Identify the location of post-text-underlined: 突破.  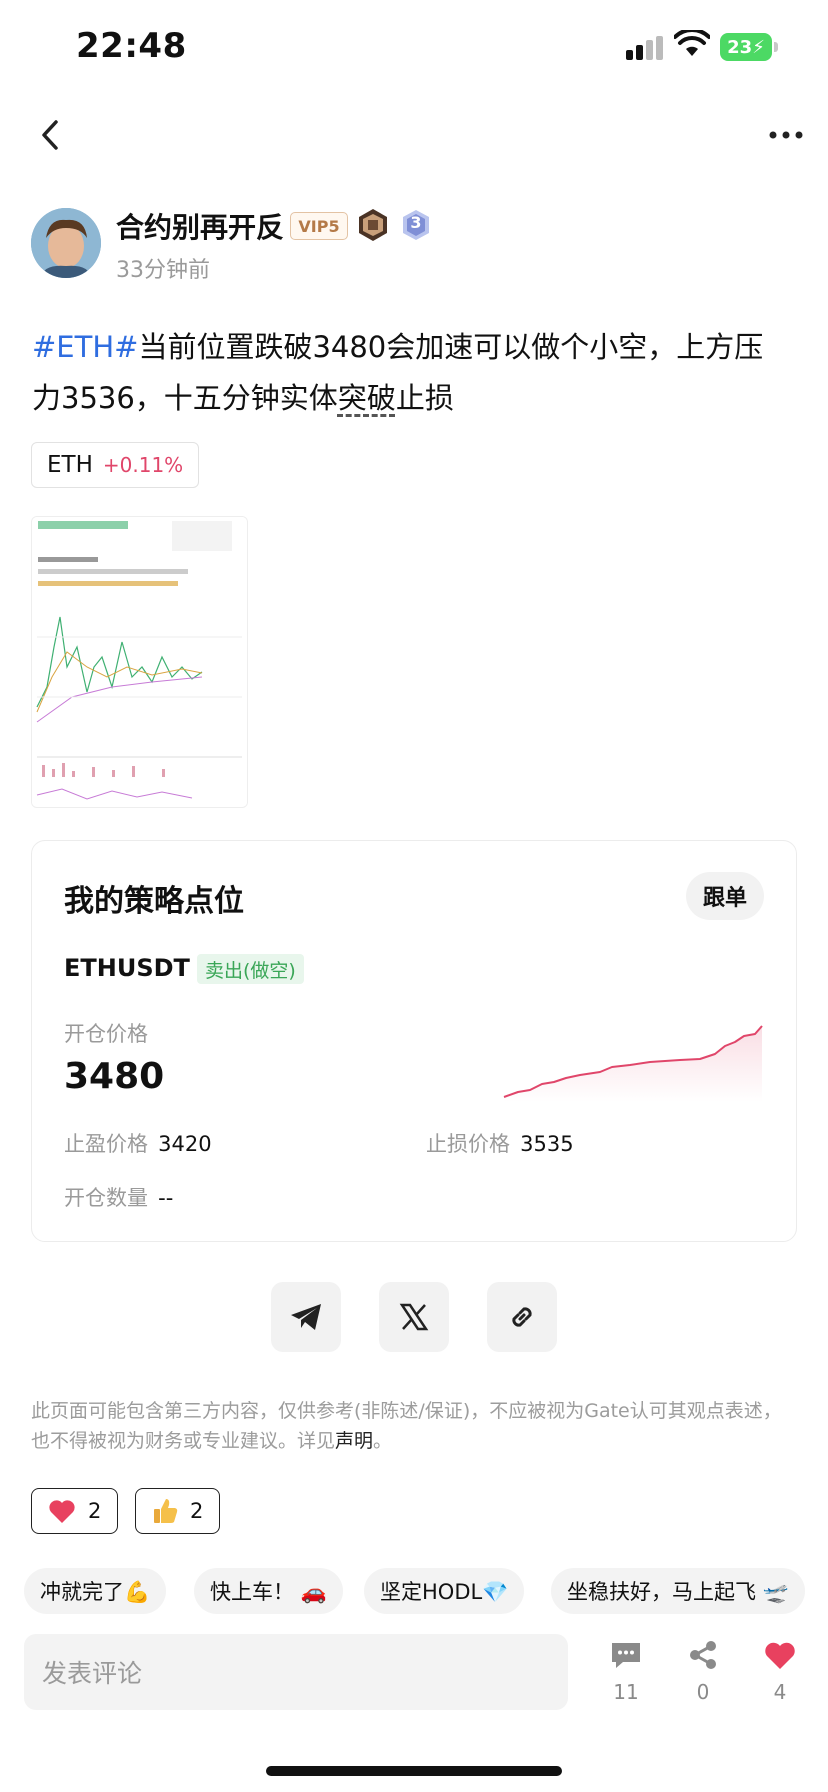
(367, 398).